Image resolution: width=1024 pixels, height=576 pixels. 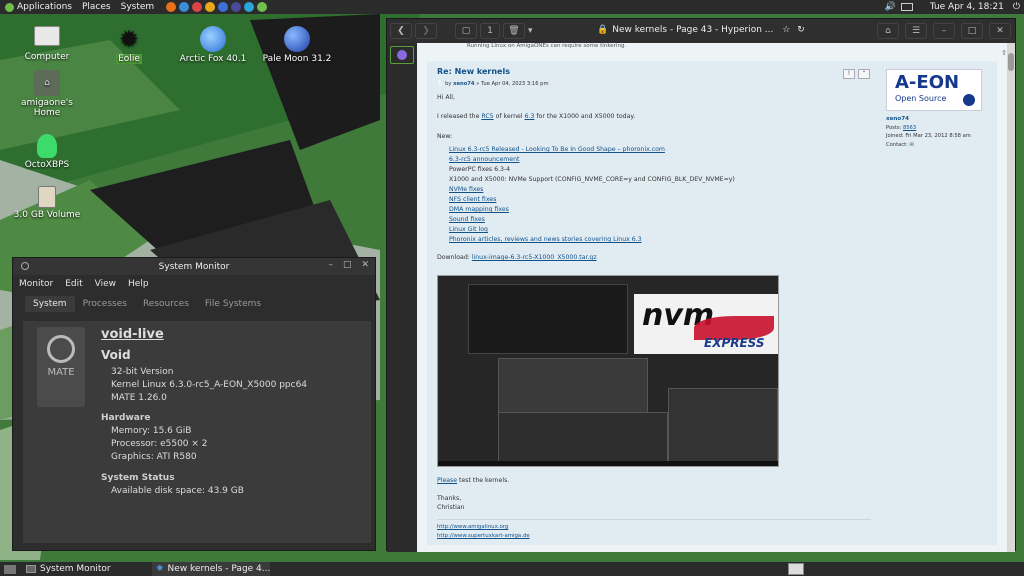 What do you see at coordinates (73, 284) in the screenshot?
I see `menu-edit: Edit` at bounding box center [73, 284].